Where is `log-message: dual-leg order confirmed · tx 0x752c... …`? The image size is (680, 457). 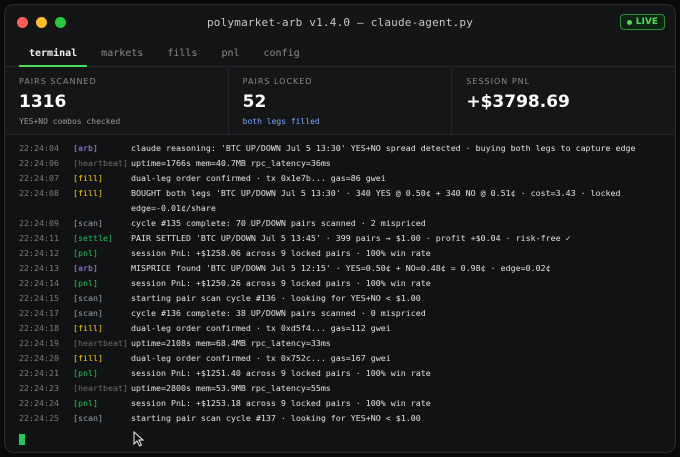
log-message: dual-leg order confirmed · tx 0x752c... … is located at coordinates (261, 358).